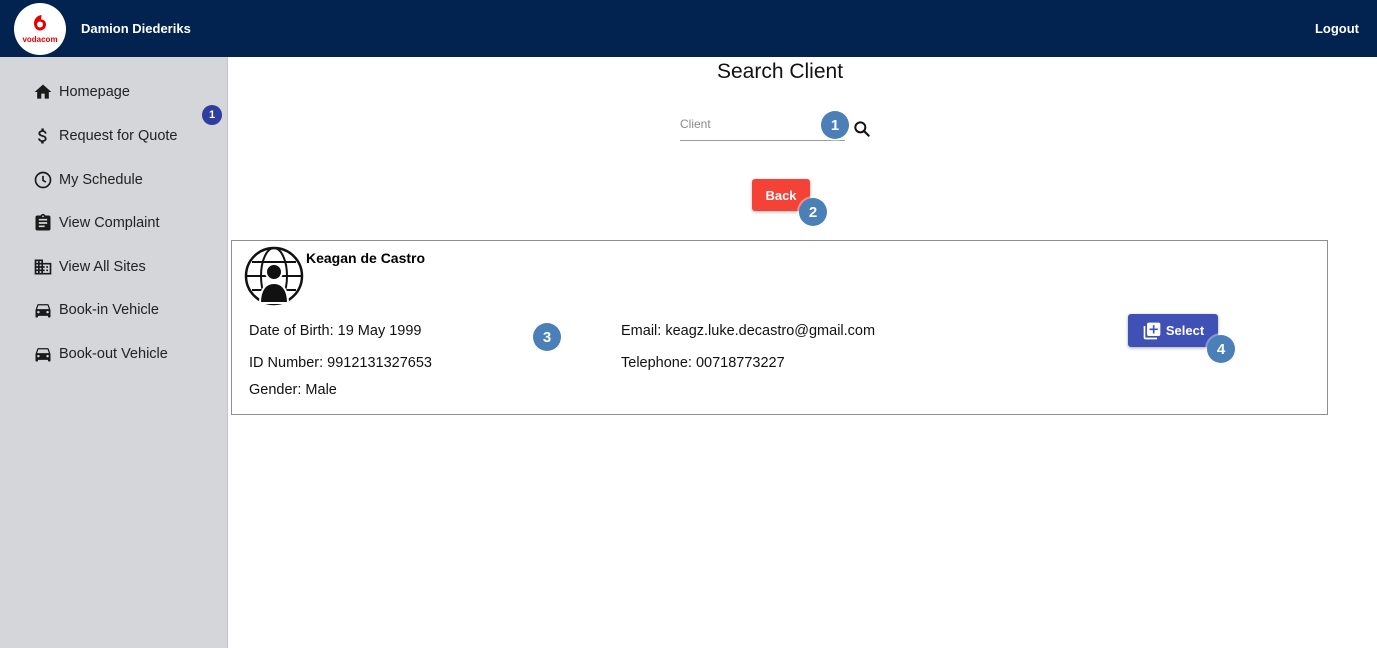 This screenshot has width=1377, height=648. I want to click on vodacom-logo: vodacom, so click(40, 29).